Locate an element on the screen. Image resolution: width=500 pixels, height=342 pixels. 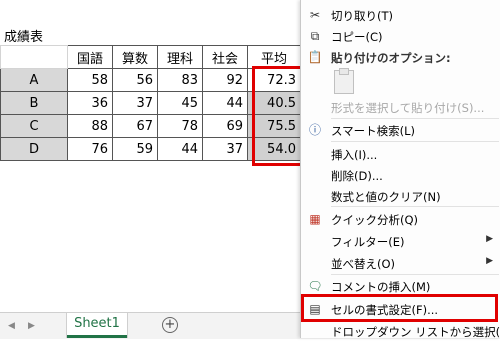
paste-icon: 📋 is located at coordinates (315, 57).